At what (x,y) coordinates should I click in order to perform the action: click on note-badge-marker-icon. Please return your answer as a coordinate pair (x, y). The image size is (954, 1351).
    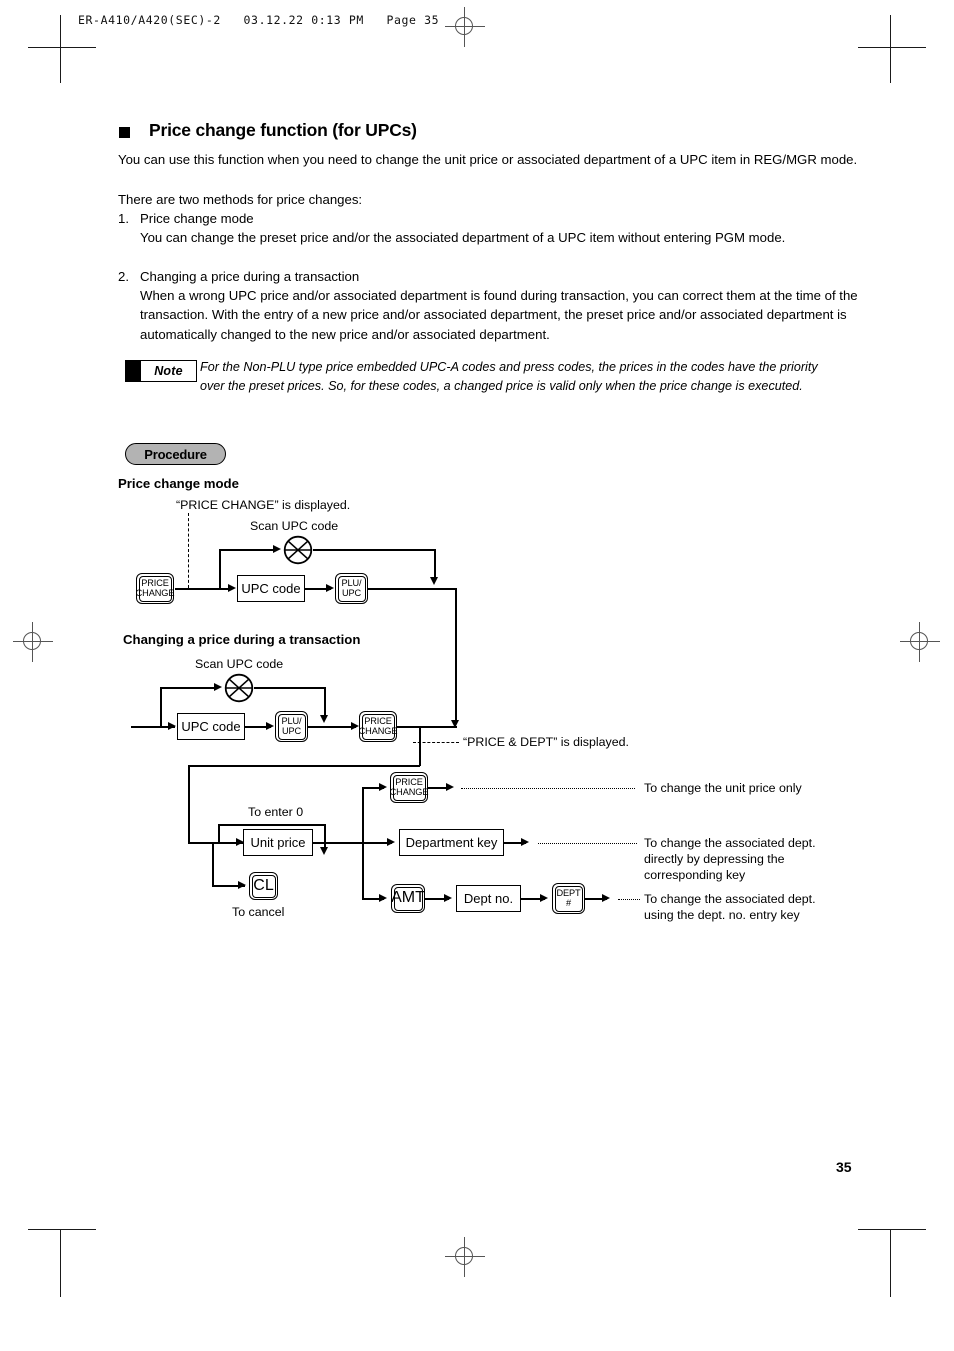
    Looking at the image, I should click on (133, 371).